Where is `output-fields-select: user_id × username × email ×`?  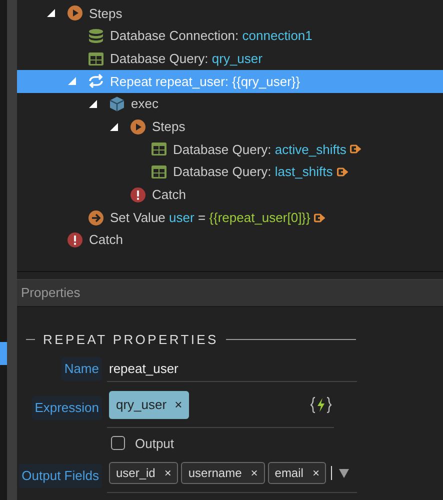
output-fields-select: user_id × username × email × is located at coordinates (232, 476).